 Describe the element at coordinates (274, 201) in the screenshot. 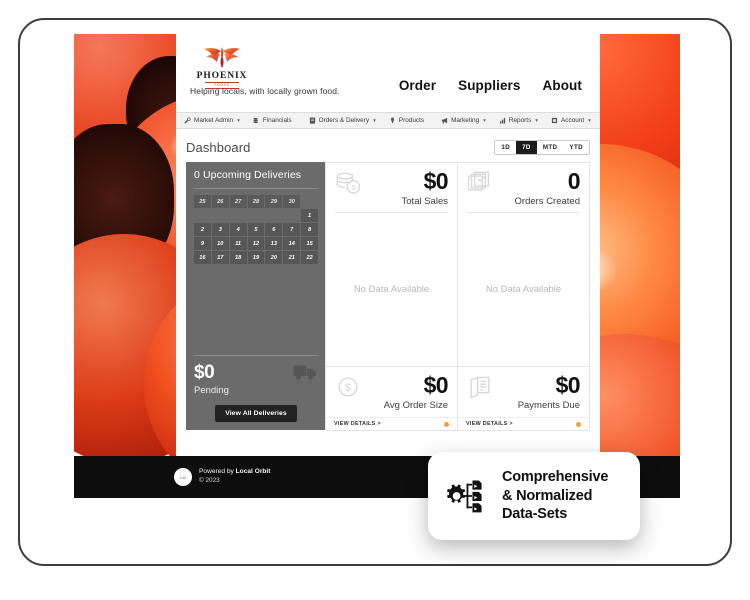

I see `calendar-day: 29` at that location.